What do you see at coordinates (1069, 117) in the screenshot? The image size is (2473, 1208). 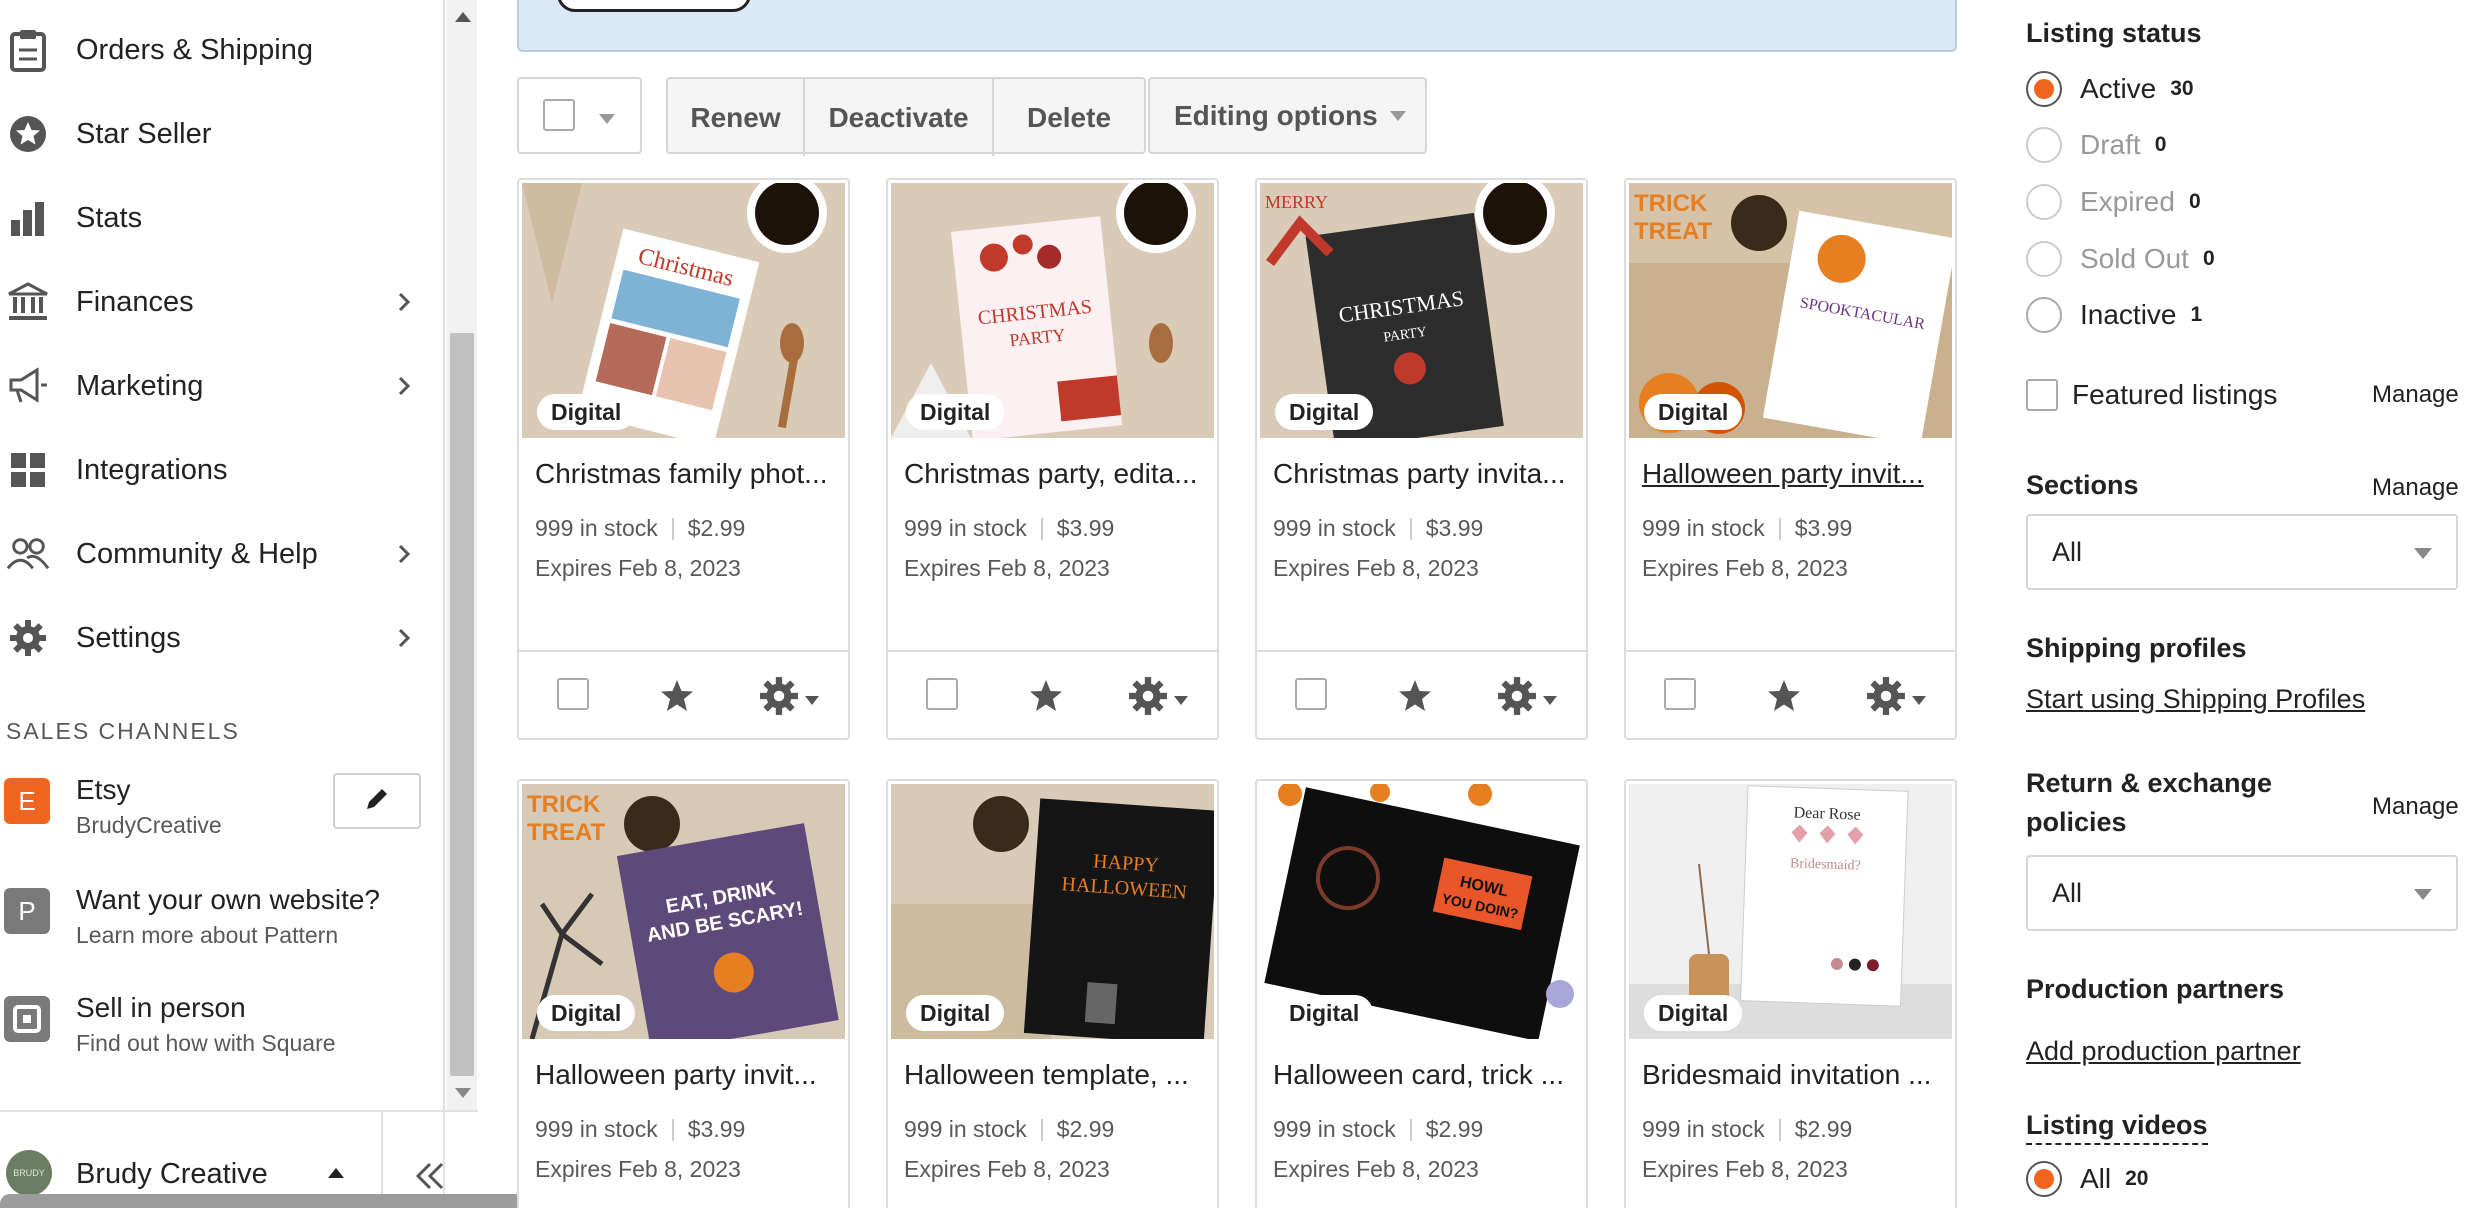 I see `delete-button: Delete` at bounding box center [1069, 117].